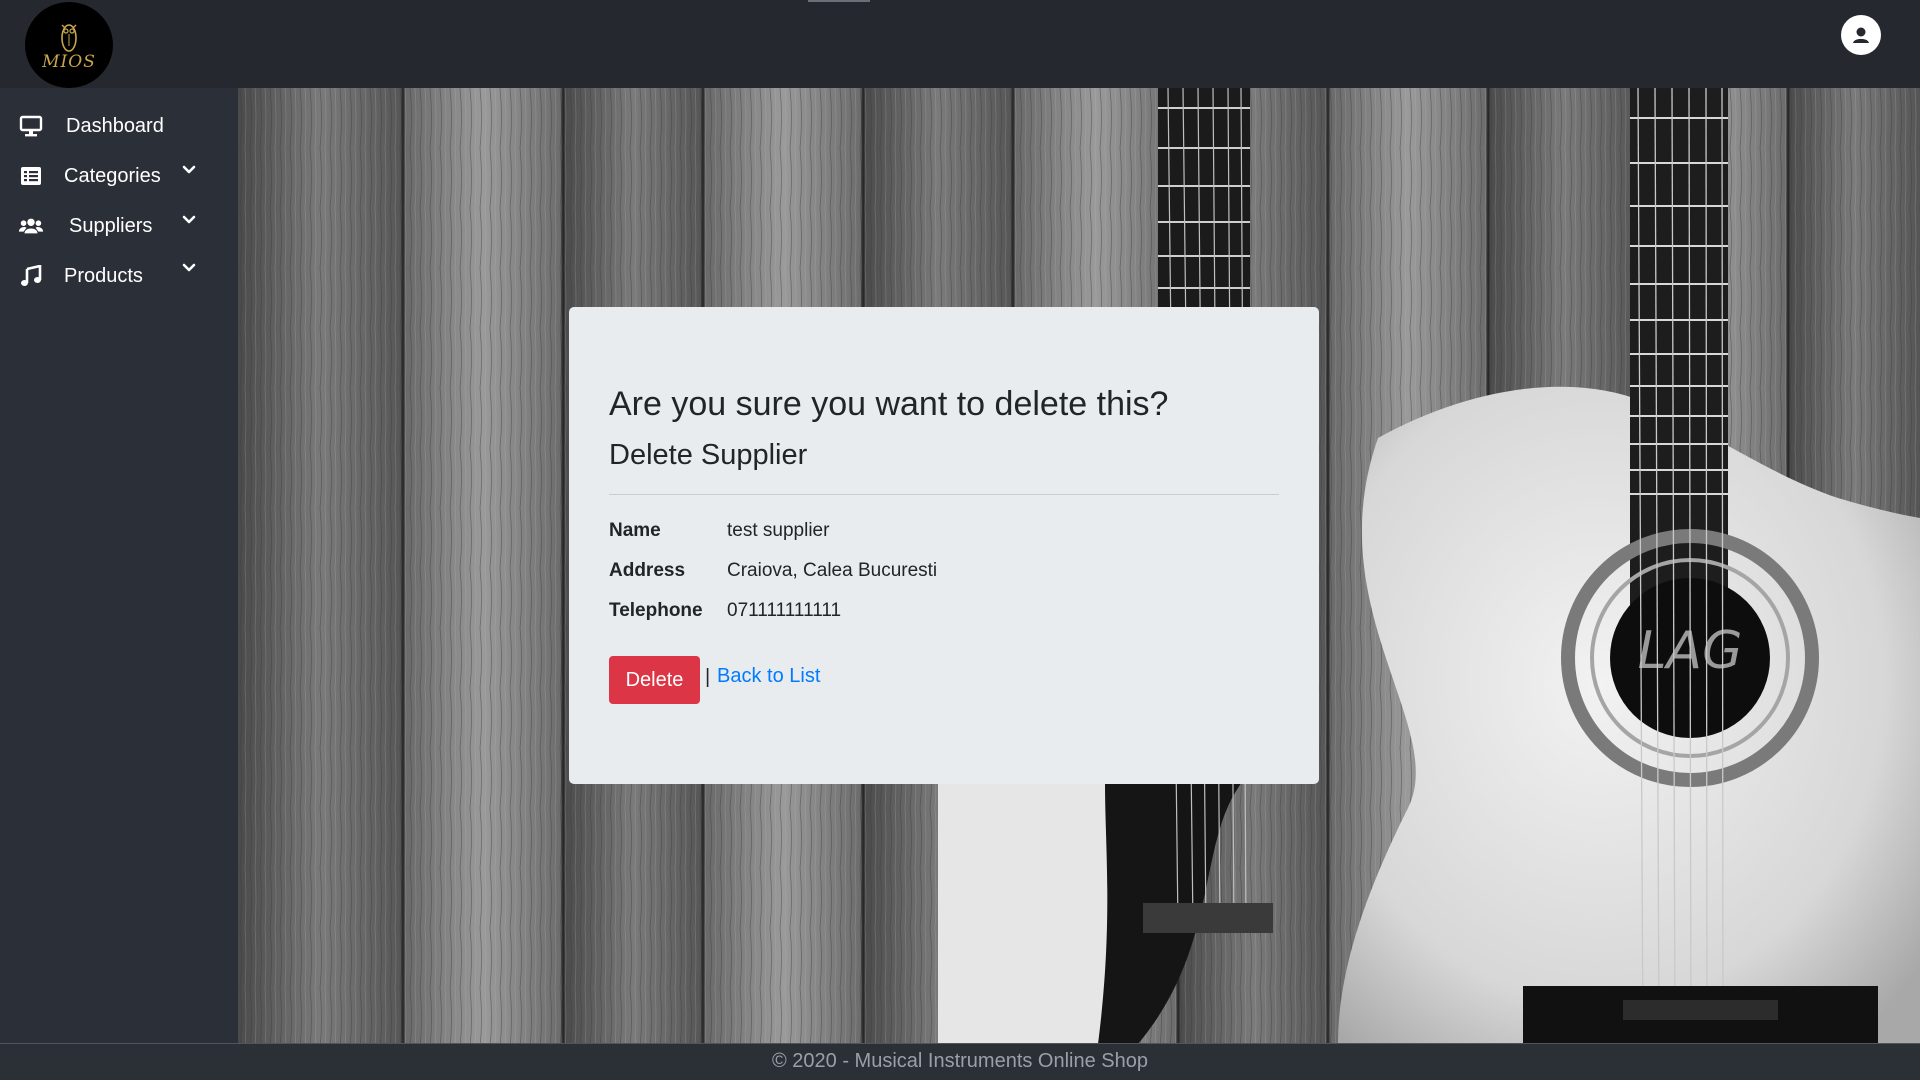  I want to click on owl-icon, so click(69, 38).